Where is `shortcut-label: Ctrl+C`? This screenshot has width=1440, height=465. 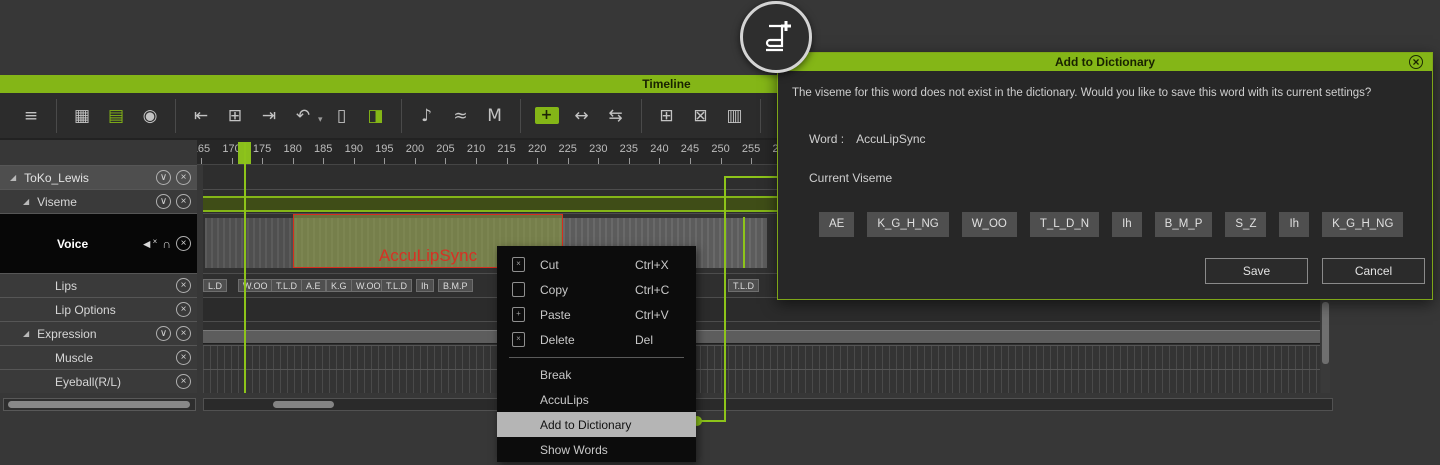
shortcut-label: Ctrl+C is located at coordinates (652, 289).